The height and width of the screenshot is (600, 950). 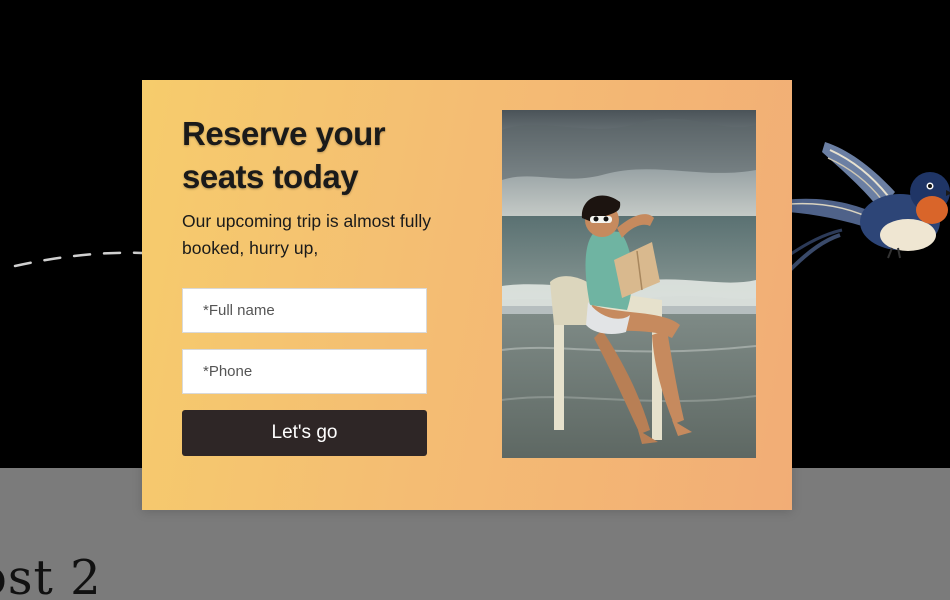 What do you see at coordinates (304, 433) in the screenshot?
I see `lets-go-button: Let's go` at bounding box center [304, 433].